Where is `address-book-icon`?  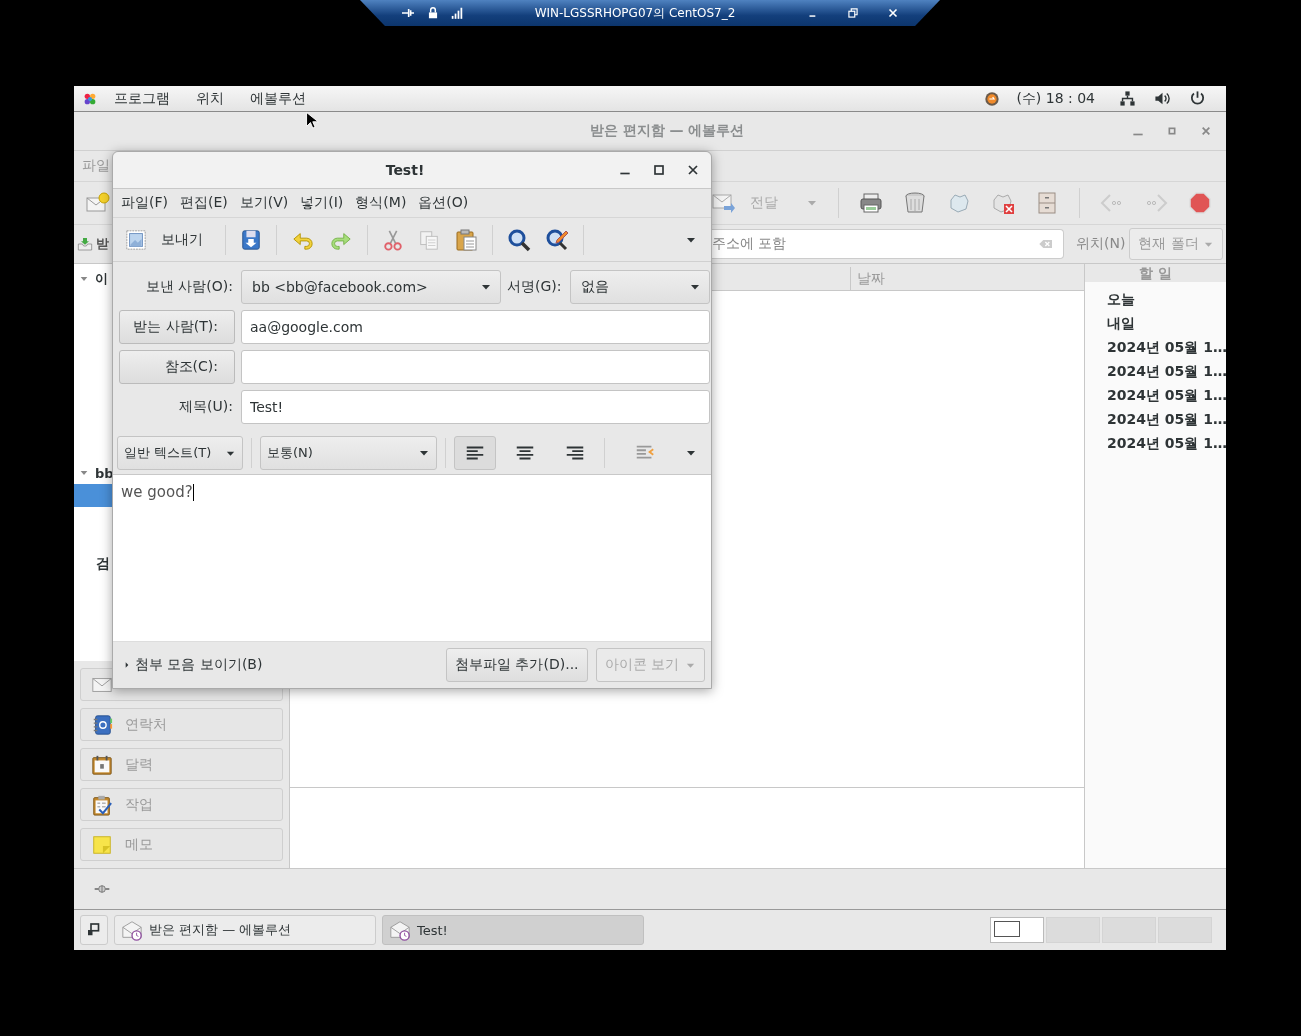
address-book-icon is located at coordinates (102, 724).